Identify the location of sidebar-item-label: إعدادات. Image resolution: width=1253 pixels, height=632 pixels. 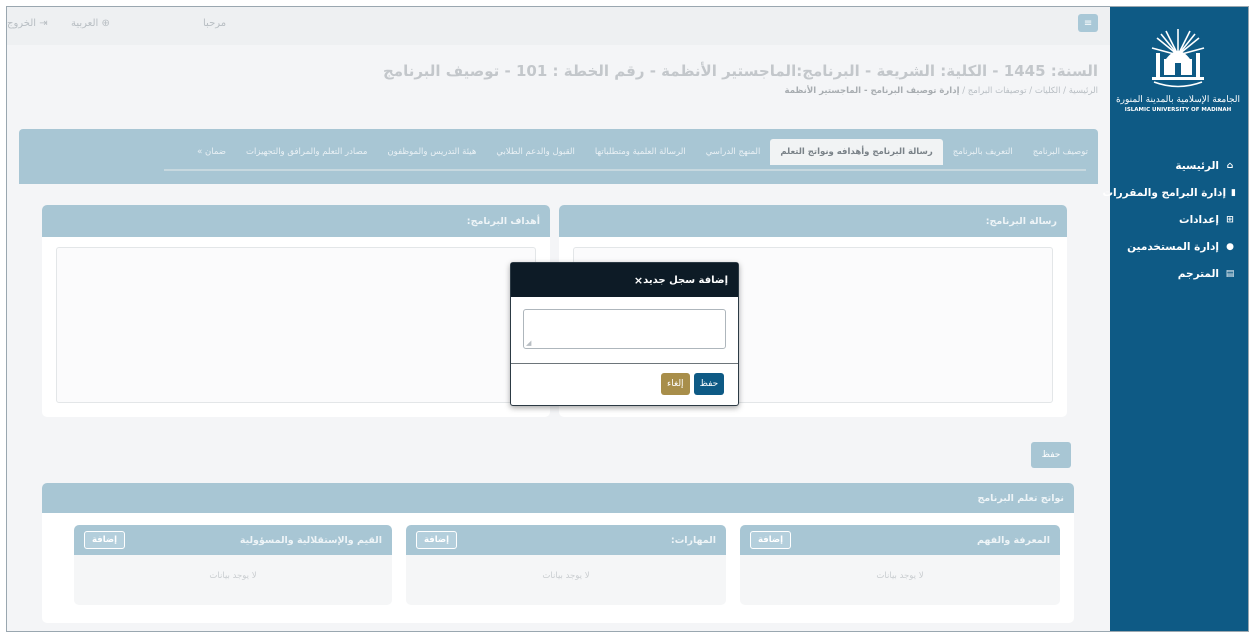
(1199, 219).